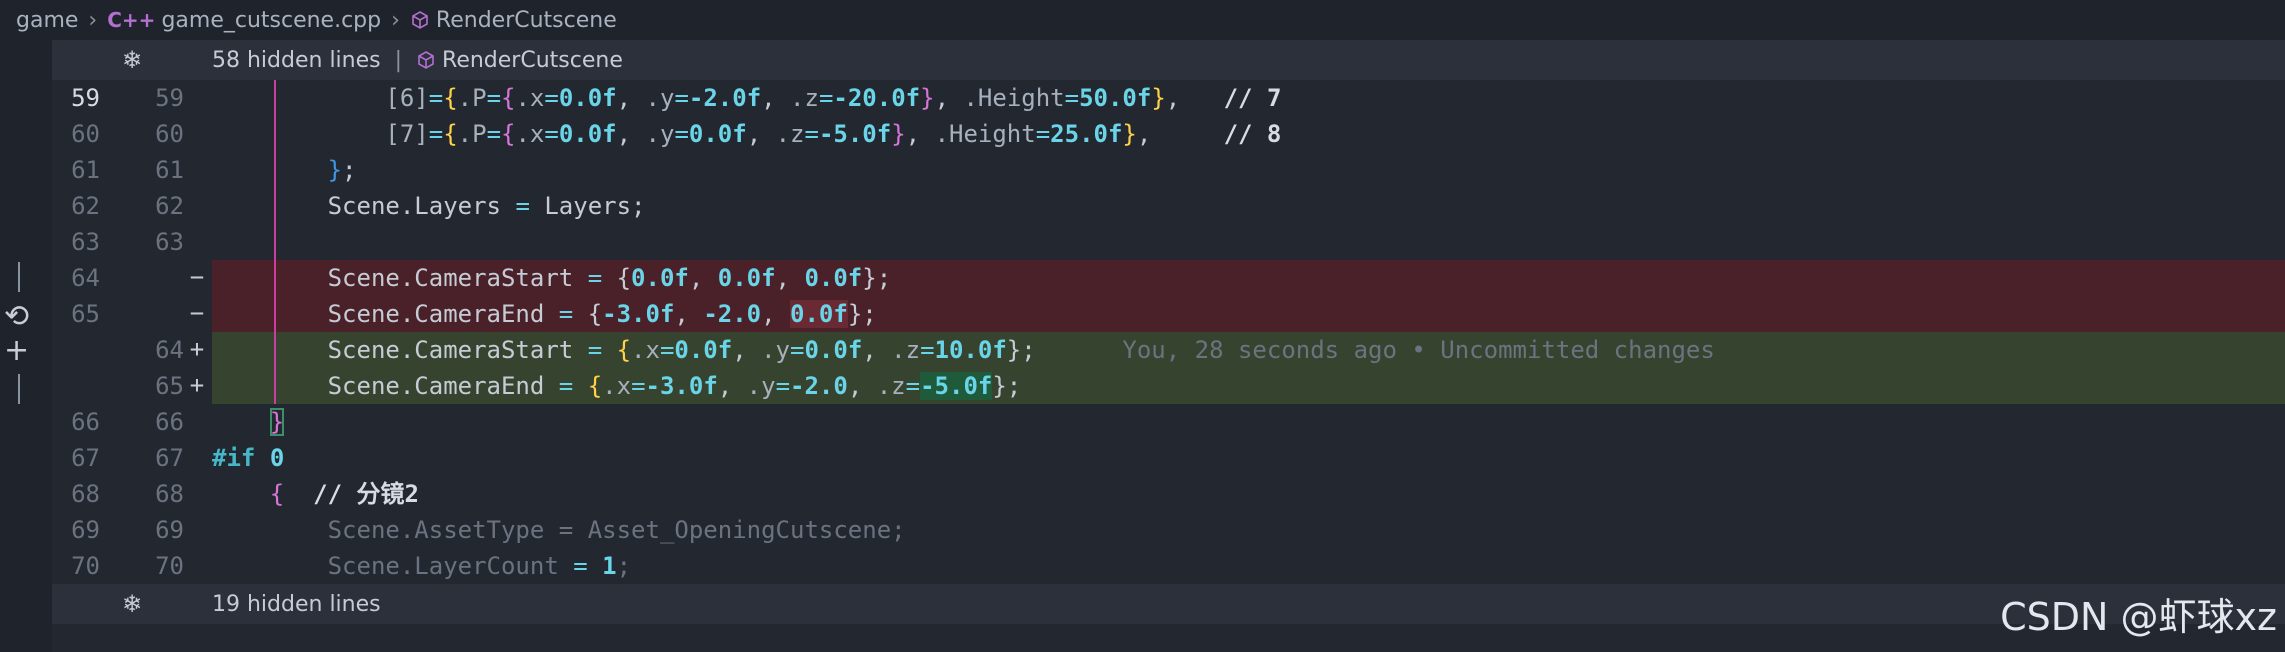 The height and width of the screenshot is (652, 2285). What do you see at coordinates (16, 351) in the screenshot?
I see `plus-icon: +` at bounding box center [16, 351].